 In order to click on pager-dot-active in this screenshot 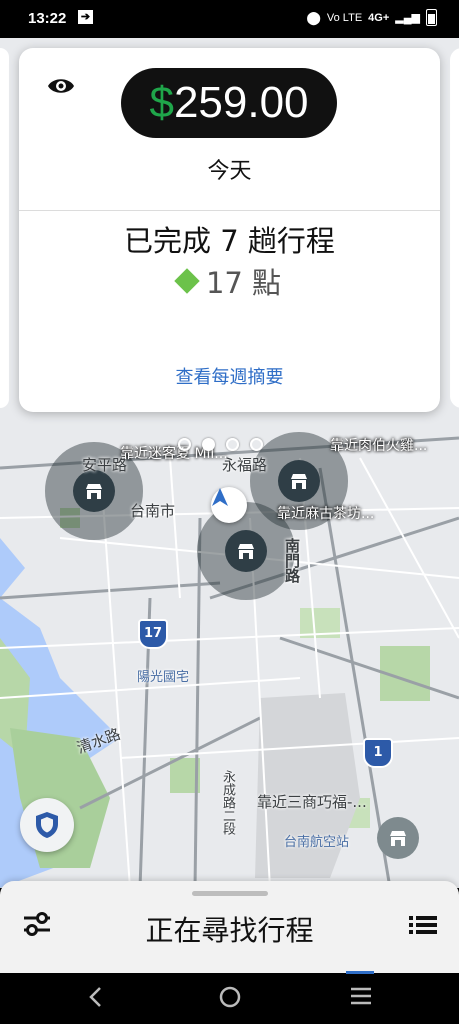, I will do `click(208, 444)`.